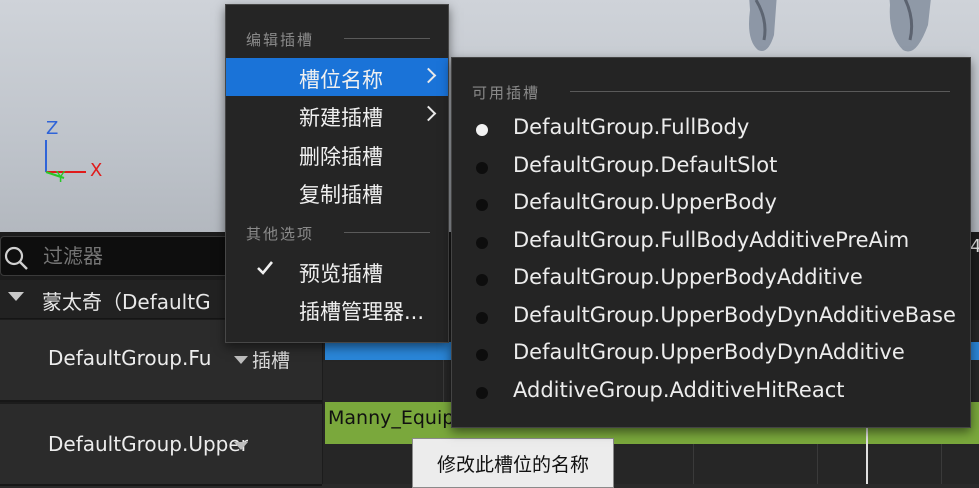 The width and height of the screenshot is (979, 488). I want to click on slot-option-label: DefaultGroup.UpperBodyDynAdditiveBase, so click(734, 315).